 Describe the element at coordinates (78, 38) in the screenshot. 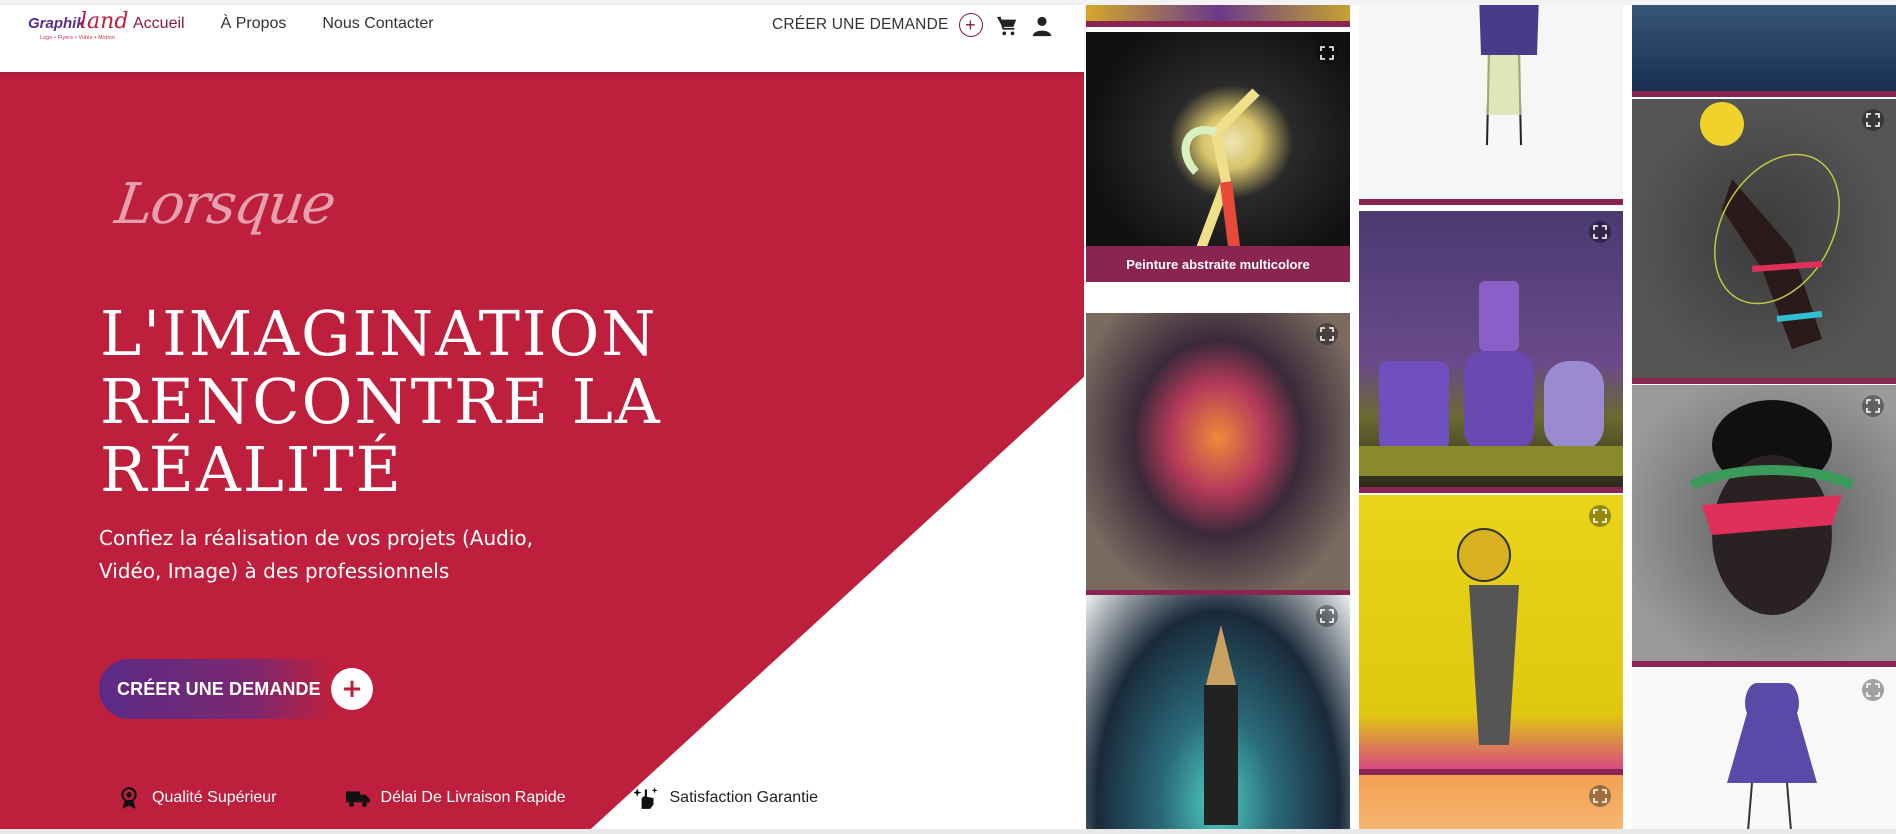

I see `logo-tagline: Logo • Flyers • Vidéo • Motion` at that location.